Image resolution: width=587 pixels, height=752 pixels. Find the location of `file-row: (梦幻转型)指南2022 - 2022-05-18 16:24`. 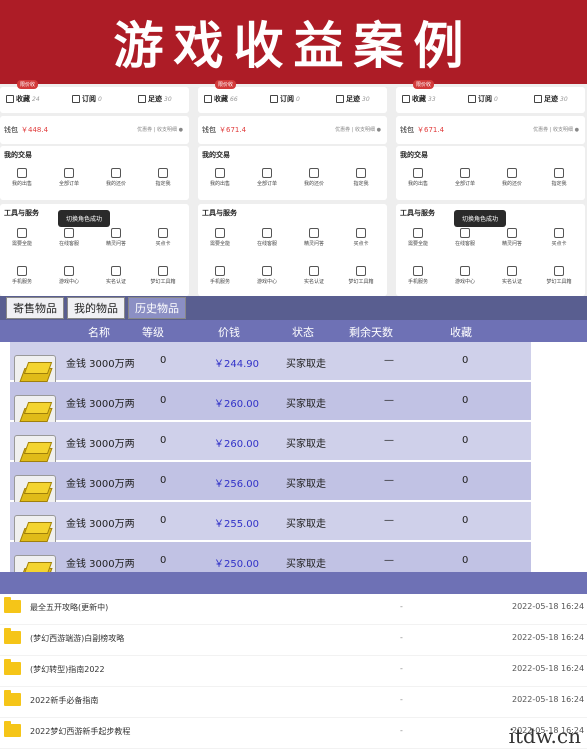

file-row: (梦幻转型)指南2022 - 2022-05-18 16:24 is located at coordinates (293, 671).